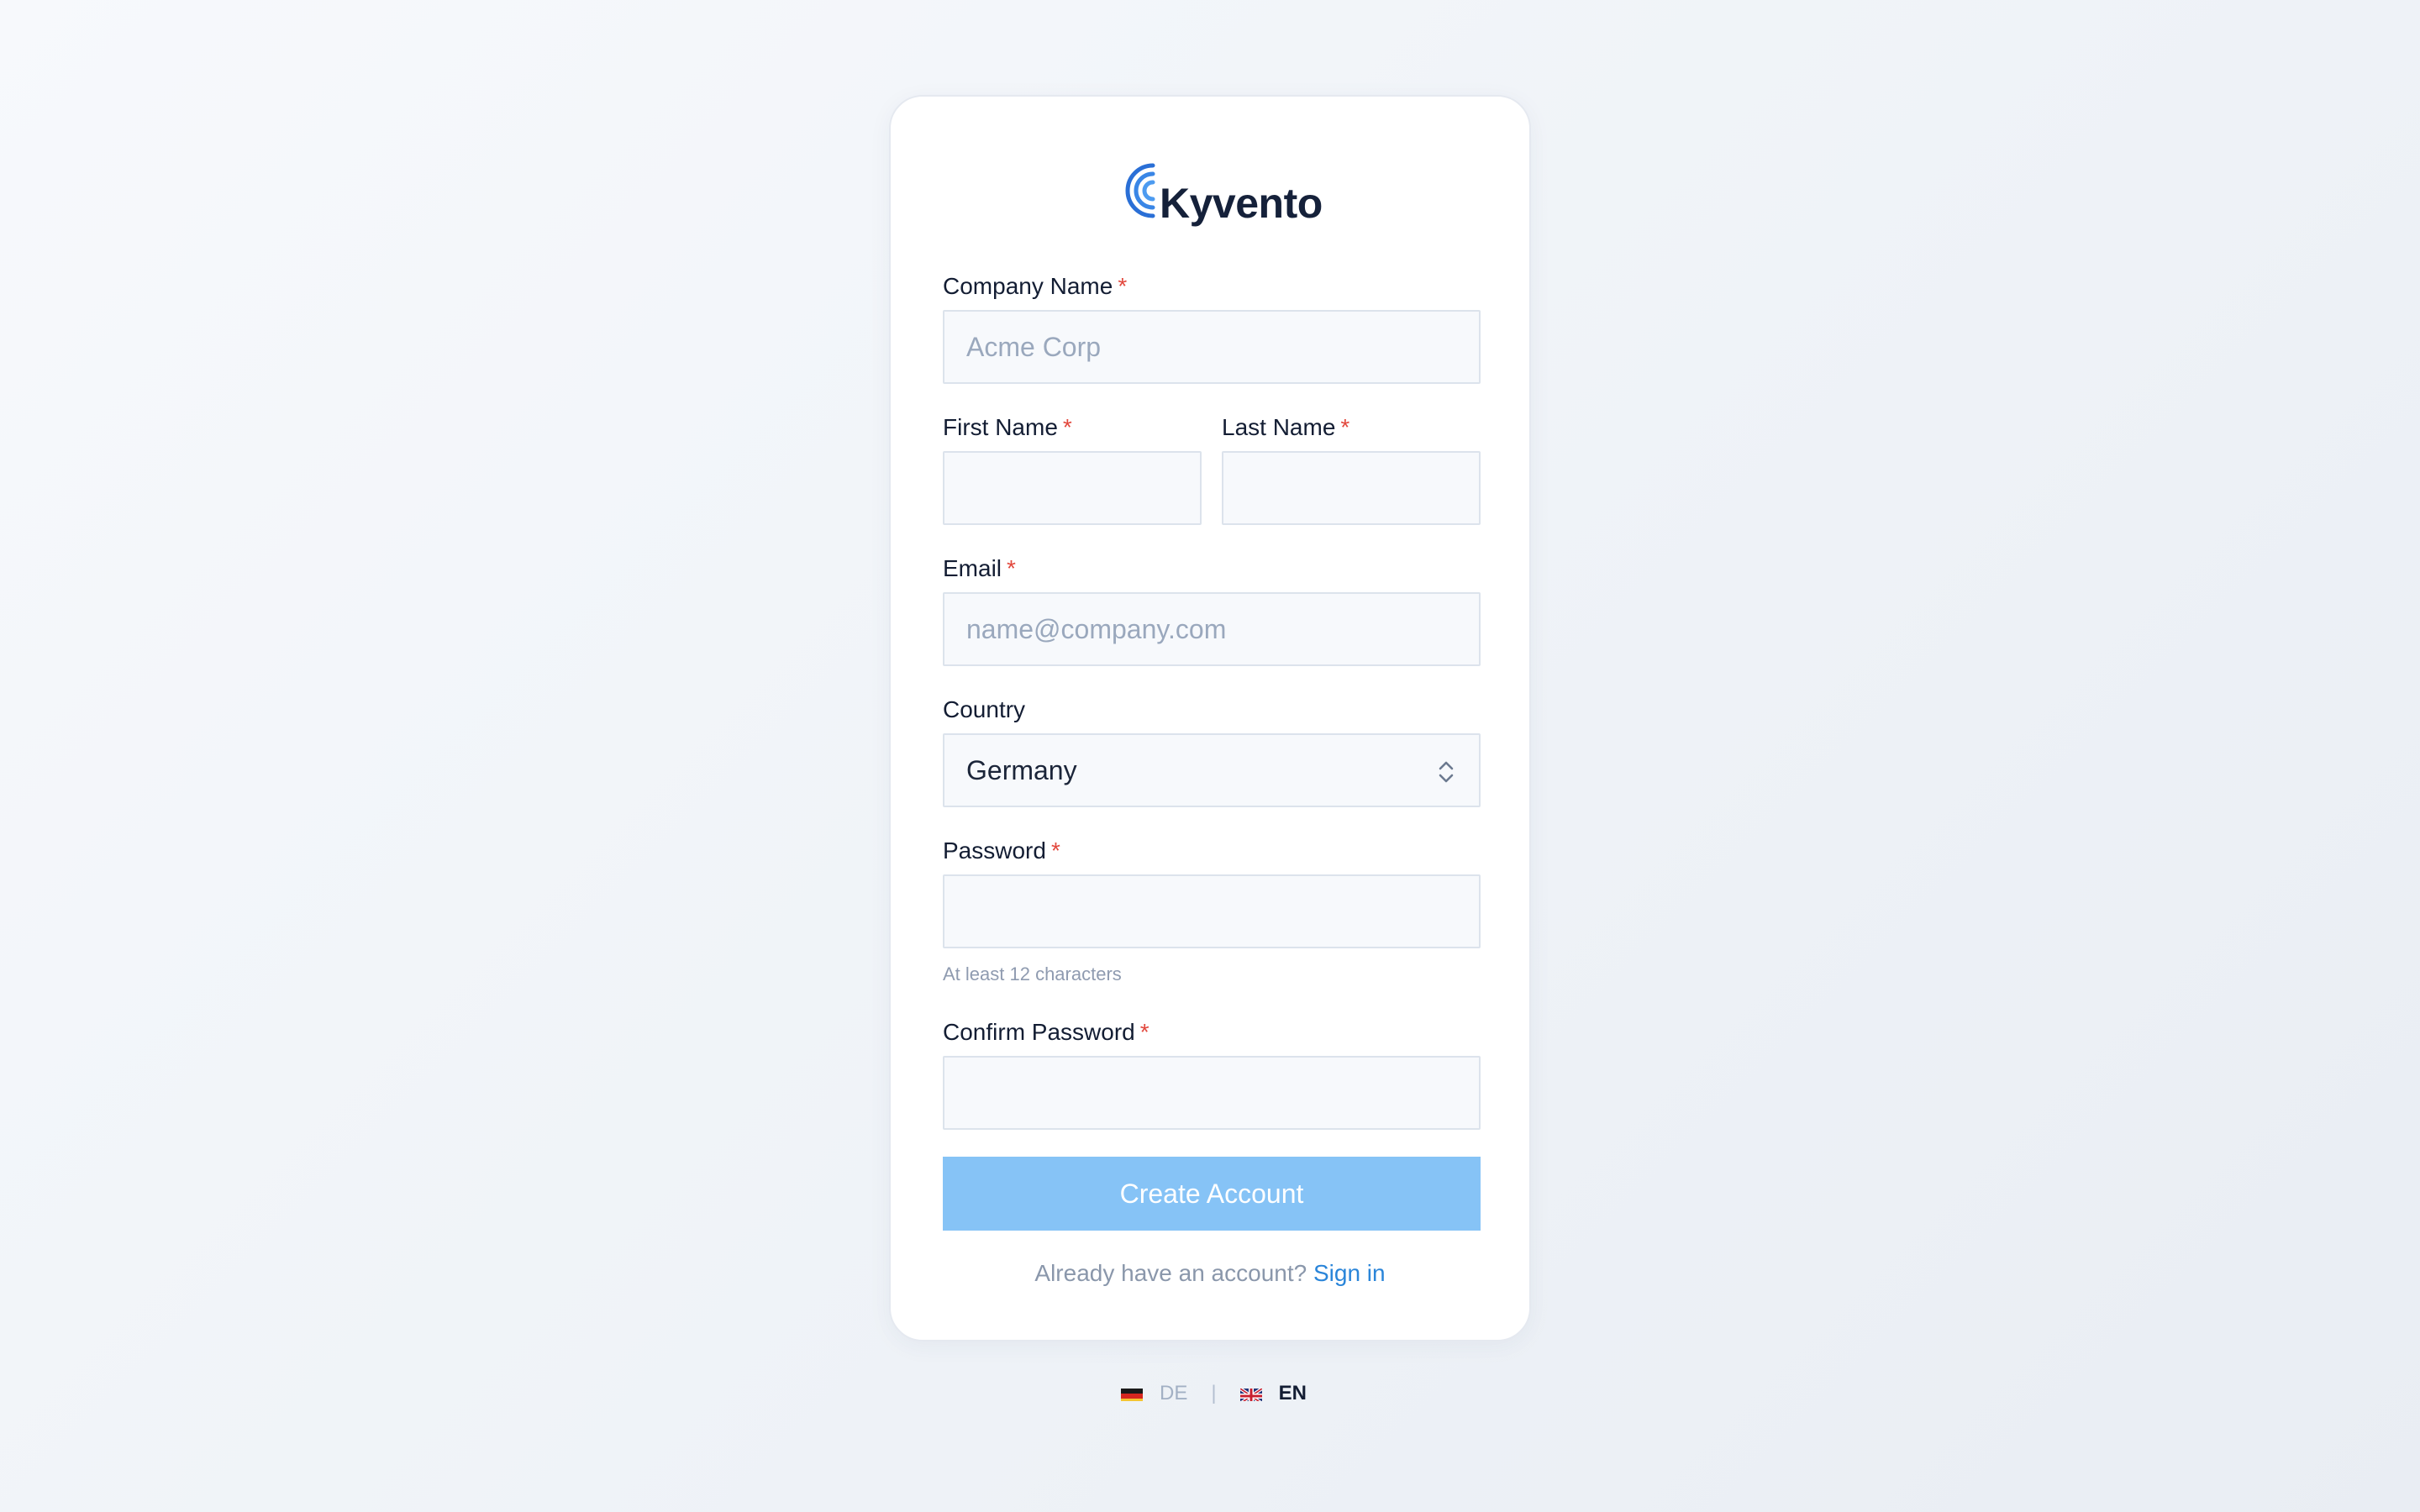 This screenshot has height=1512, width=2420. What do you see at coordinates (1212, 770) in the screenshot?
I see `country-select: Germany` at bounding box center [1212, 770].